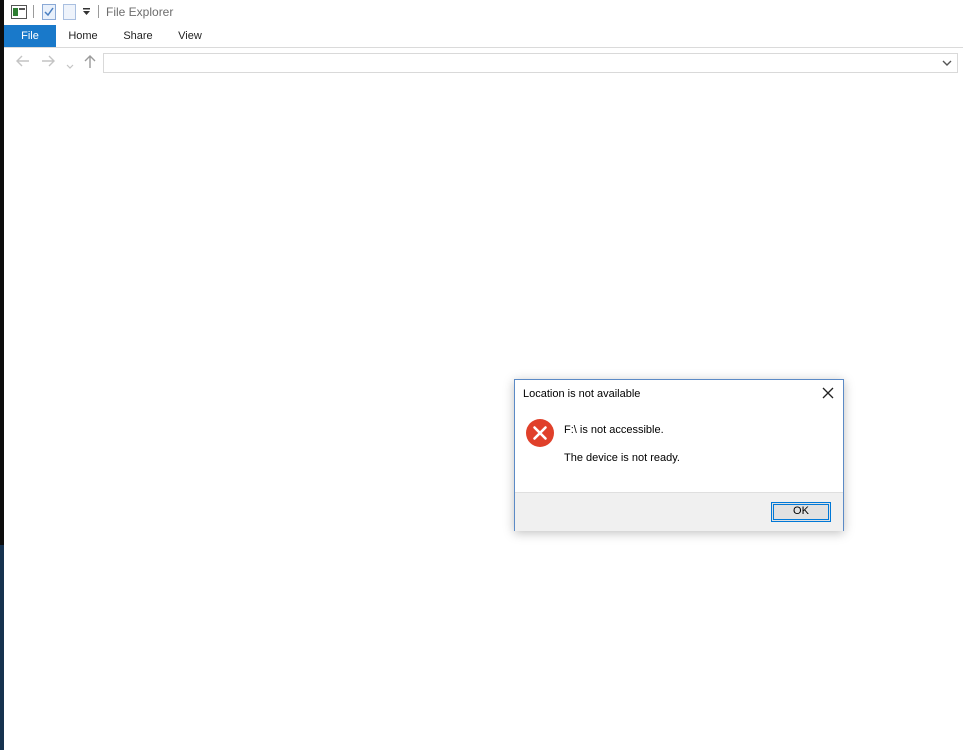  What do you see at coordinates (83, 36) in the screenshot?
I see `tab-home: Home` at bounding box center [83, 36].